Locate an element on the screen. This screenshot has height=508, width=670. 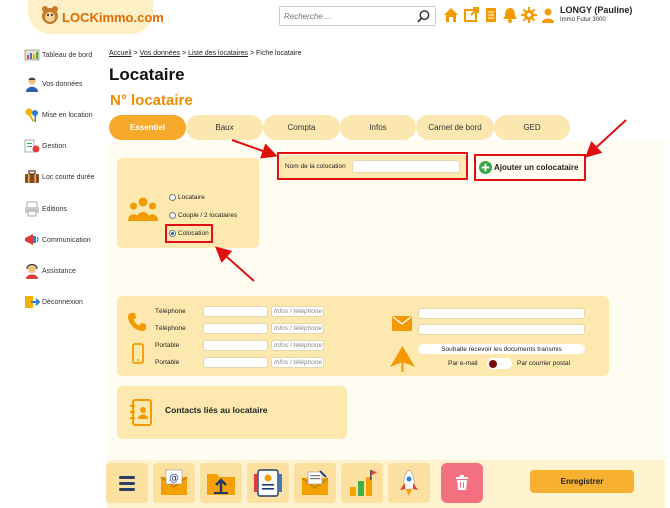
email-icon: @ is located at coordinates (174, 482).